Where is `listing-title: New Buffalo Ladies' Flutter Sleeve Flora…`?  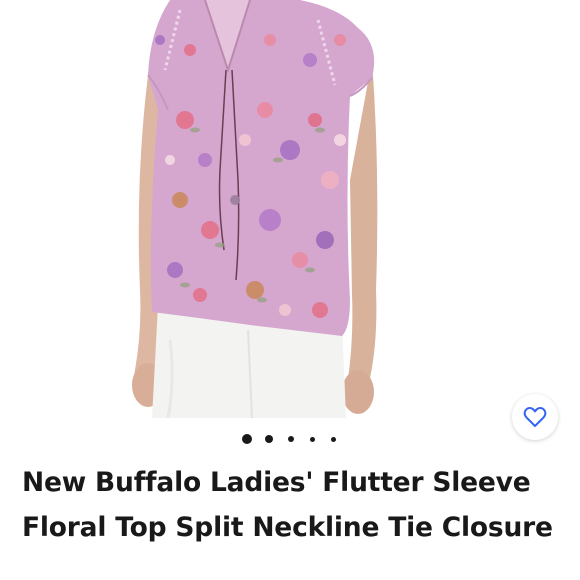 listing-title: New Buffalo Ladies' Flutter Sleeve Flora… is located at coordinates (287, 505).